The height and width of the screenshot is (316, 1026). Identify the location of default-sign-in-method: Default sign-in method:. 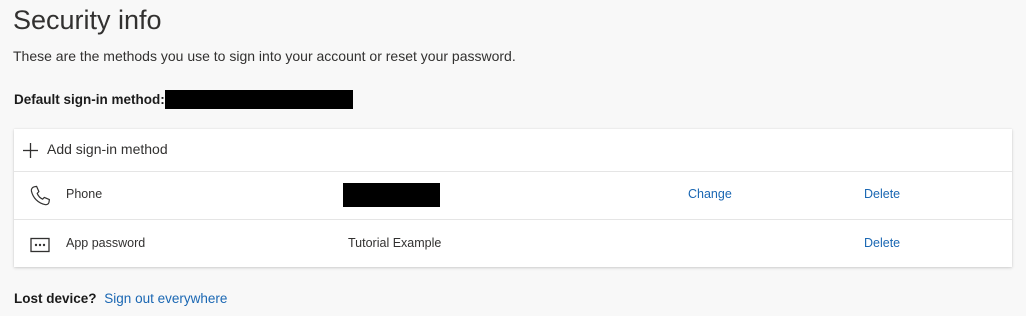
(183, 99).